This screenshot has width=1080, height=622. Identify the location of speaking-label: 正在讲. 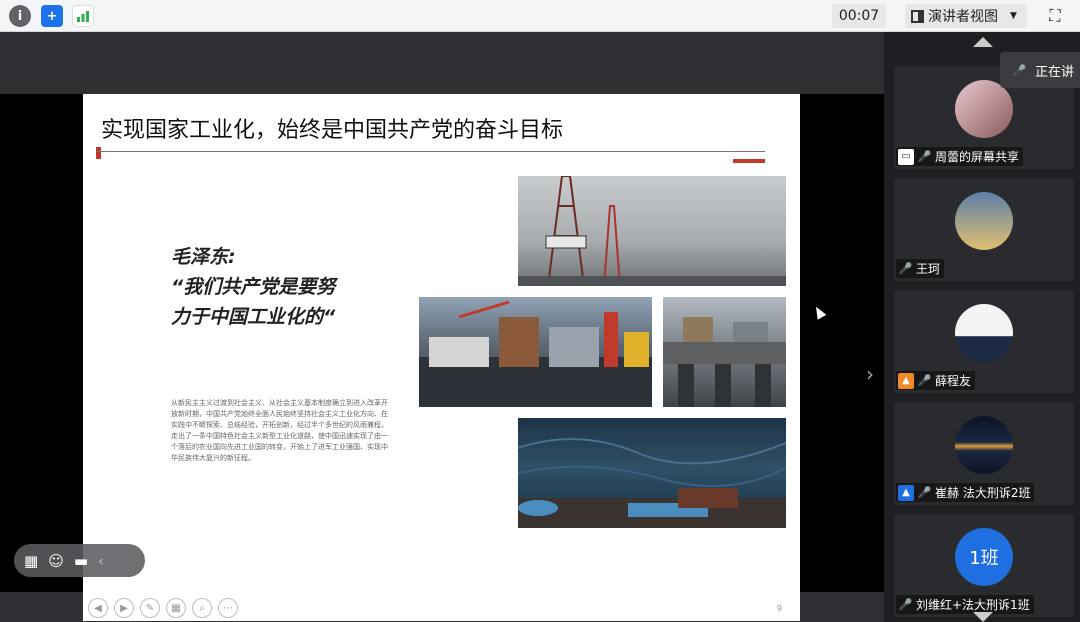
(1055, 72).